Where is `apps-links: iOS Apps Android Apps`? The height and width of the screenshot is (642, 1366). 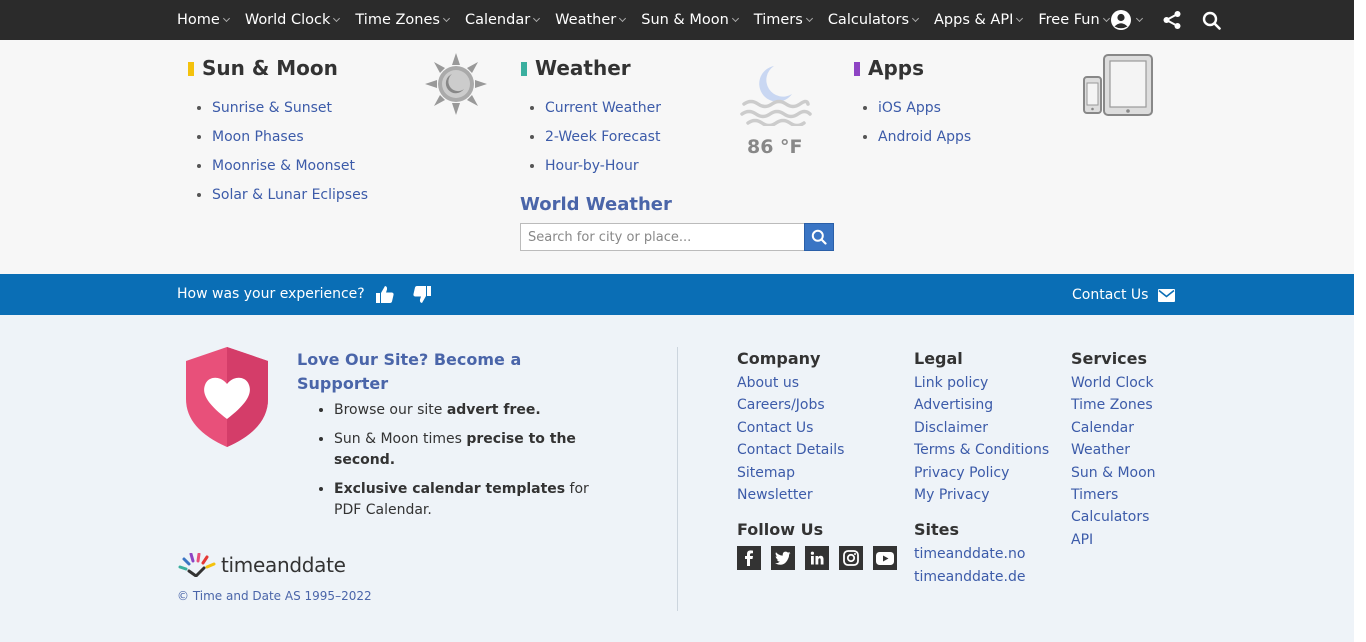 apps-links: iOS Apps Android Apps is located at coordinates (912, 123).